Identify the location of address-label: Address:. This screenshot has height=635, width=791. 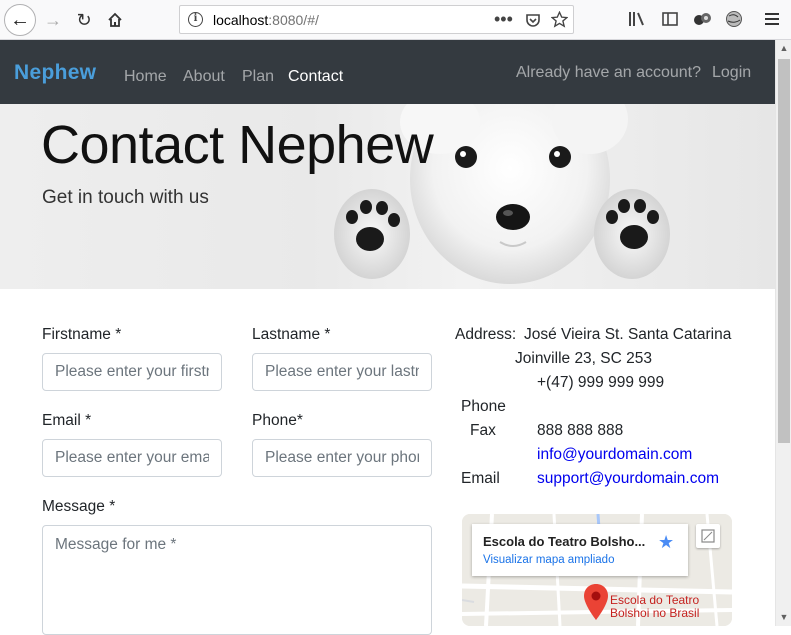
(486, 334).